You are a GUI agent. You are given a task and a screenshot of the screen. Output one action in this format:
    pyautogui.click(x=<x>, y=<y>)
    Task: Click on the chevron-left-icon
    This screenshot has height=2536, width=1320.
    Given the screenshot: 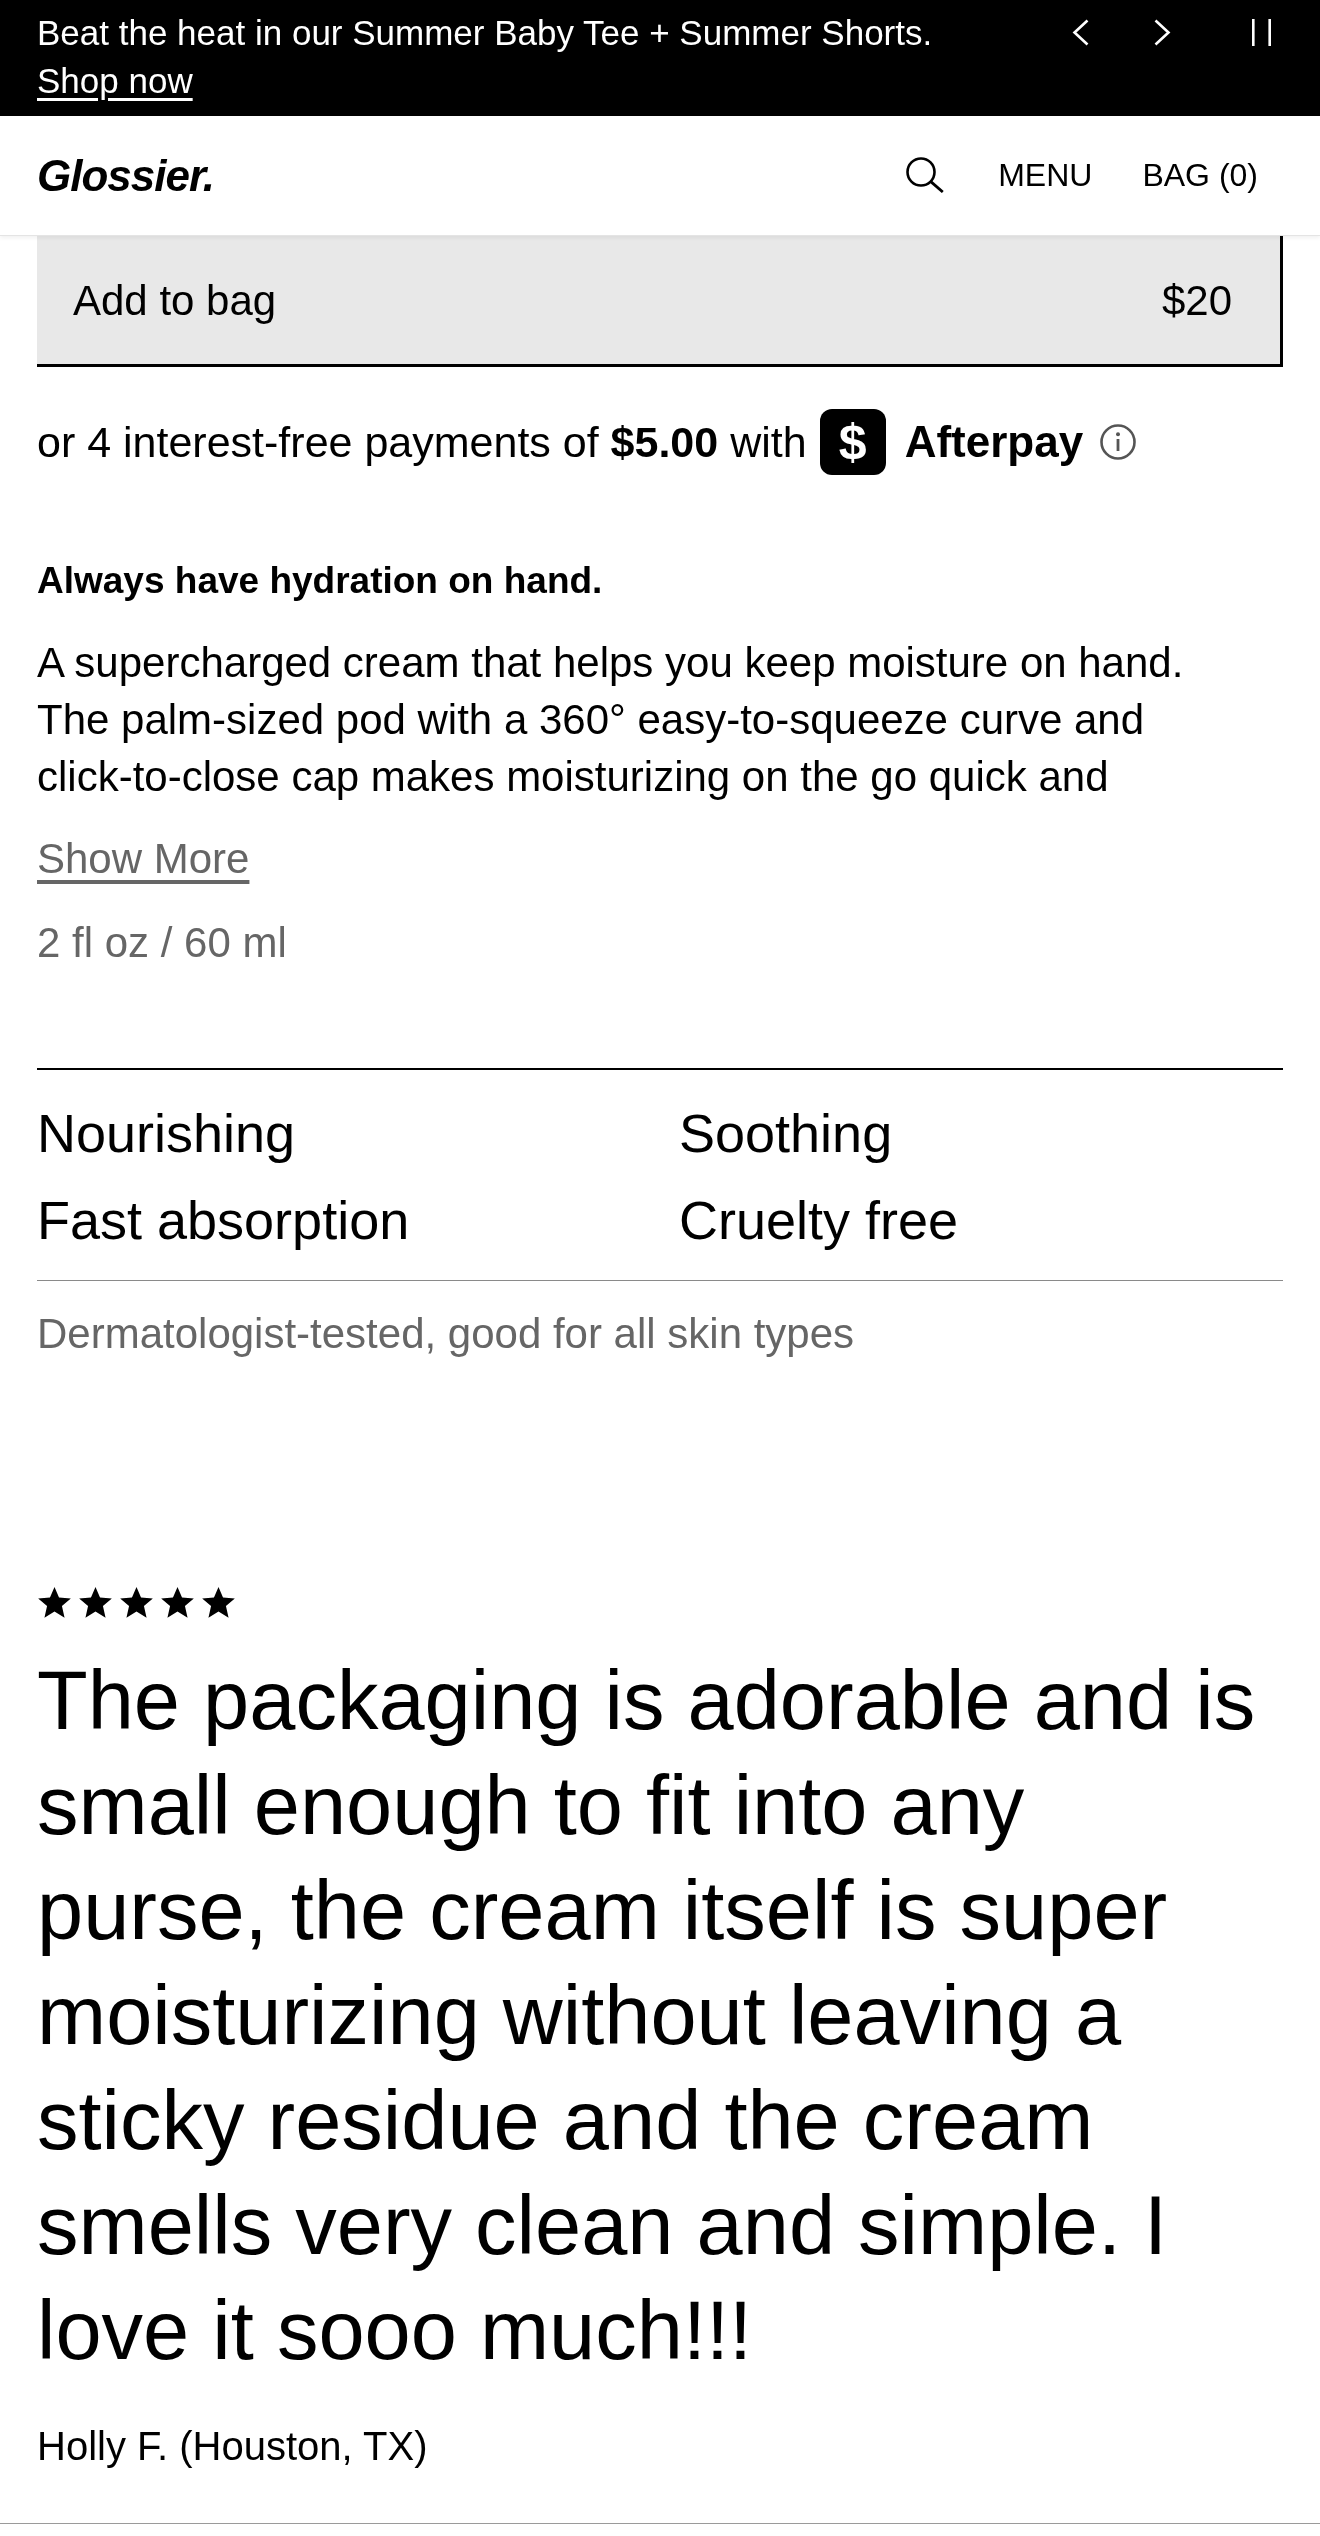 What is the action you would take?
    pyautogui.click(x=1080, y=32)
    